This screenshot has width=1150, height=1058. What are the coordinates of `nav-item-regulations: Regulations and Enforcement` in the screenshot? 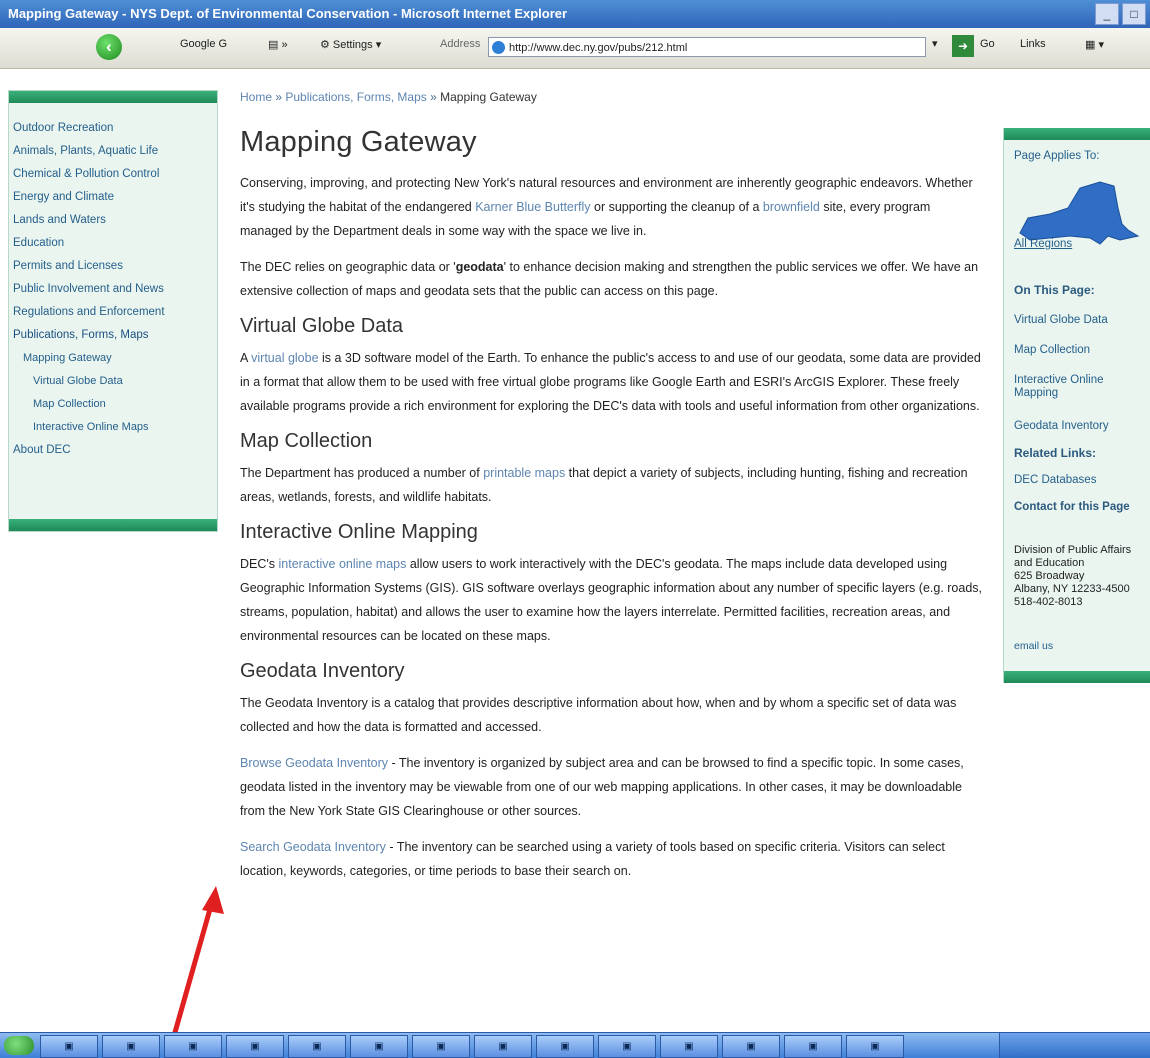 It's located at (115, 312).